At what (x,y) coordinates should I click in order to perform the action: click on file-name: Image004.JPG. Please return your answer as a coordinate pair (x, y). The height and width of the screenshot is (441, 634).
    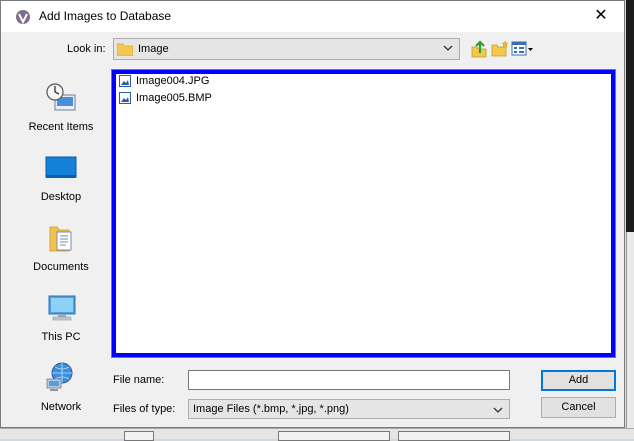
    Looking at the image, I should click on (173, 81).